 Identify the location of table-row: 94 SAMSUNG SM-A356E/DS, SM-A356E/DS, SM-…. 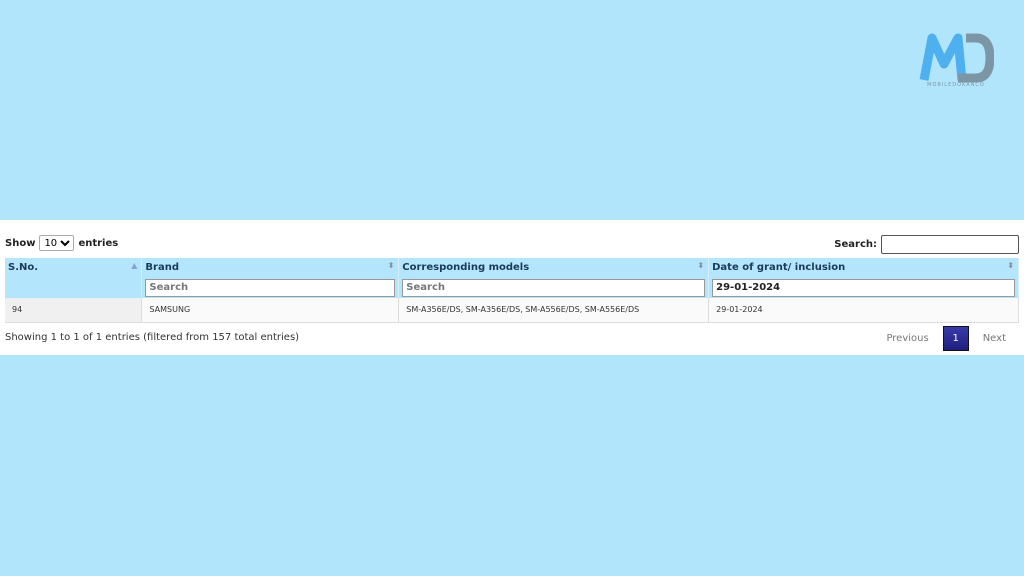
(512, 310).